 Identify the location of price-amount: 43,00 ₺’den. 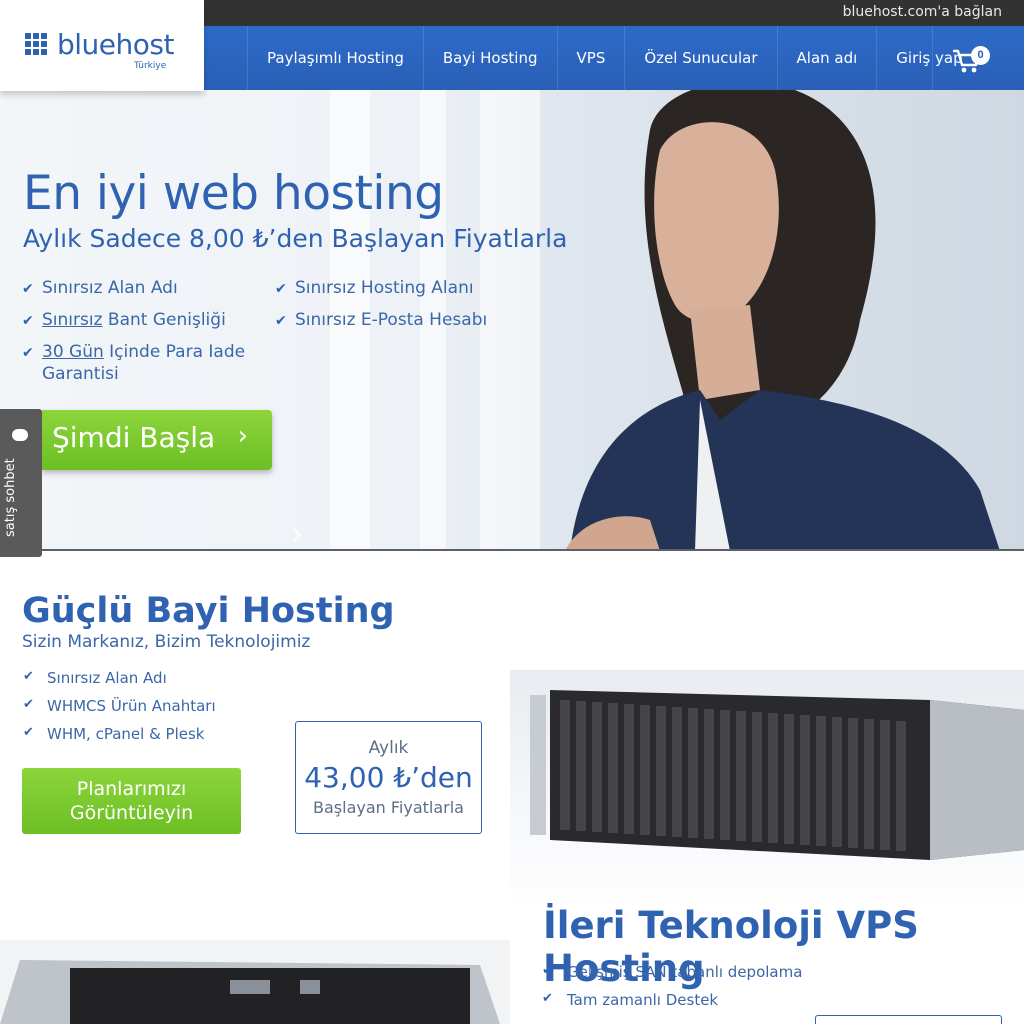
(388, 777).